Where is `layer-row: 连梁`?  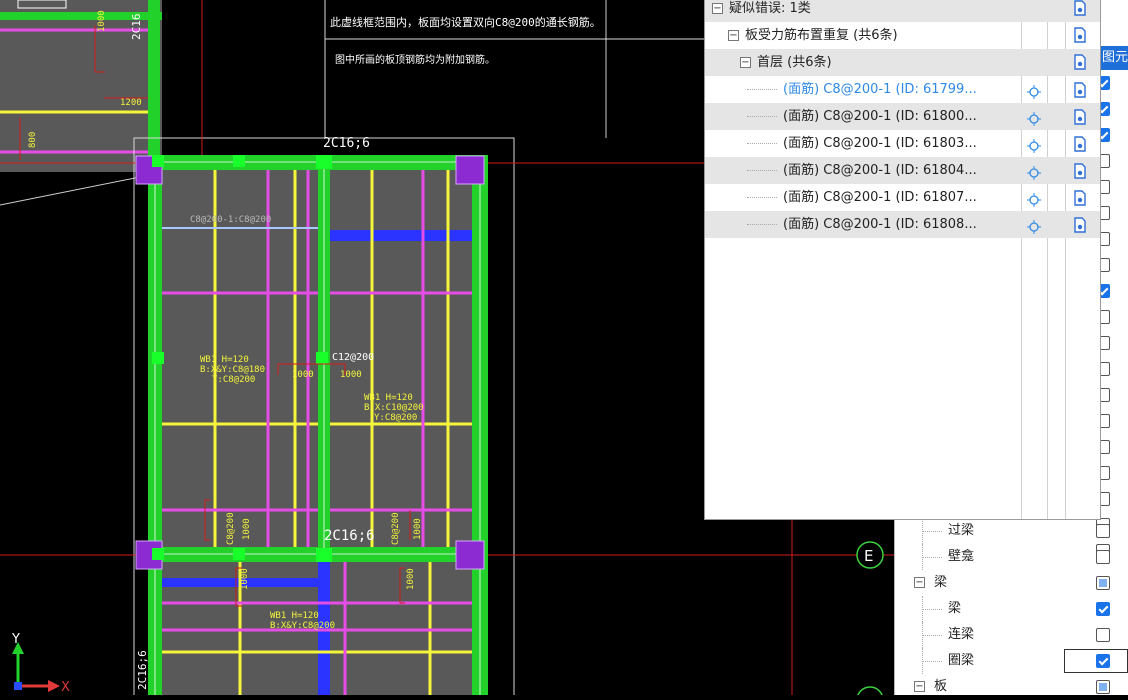 layer-row: 连梁 is located at coordinates (1011, 635).